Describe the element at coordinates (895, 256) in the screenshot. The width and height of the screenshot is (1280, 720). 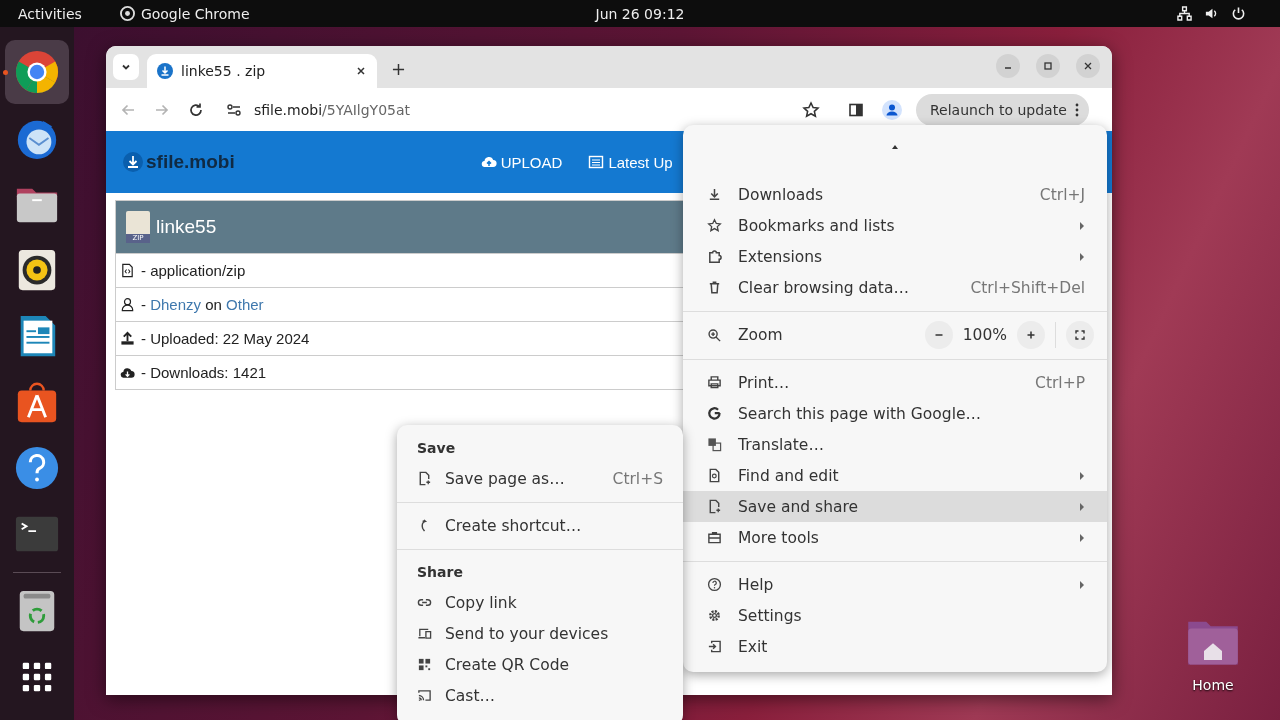
I see `menu-item: Extensions` at that location.